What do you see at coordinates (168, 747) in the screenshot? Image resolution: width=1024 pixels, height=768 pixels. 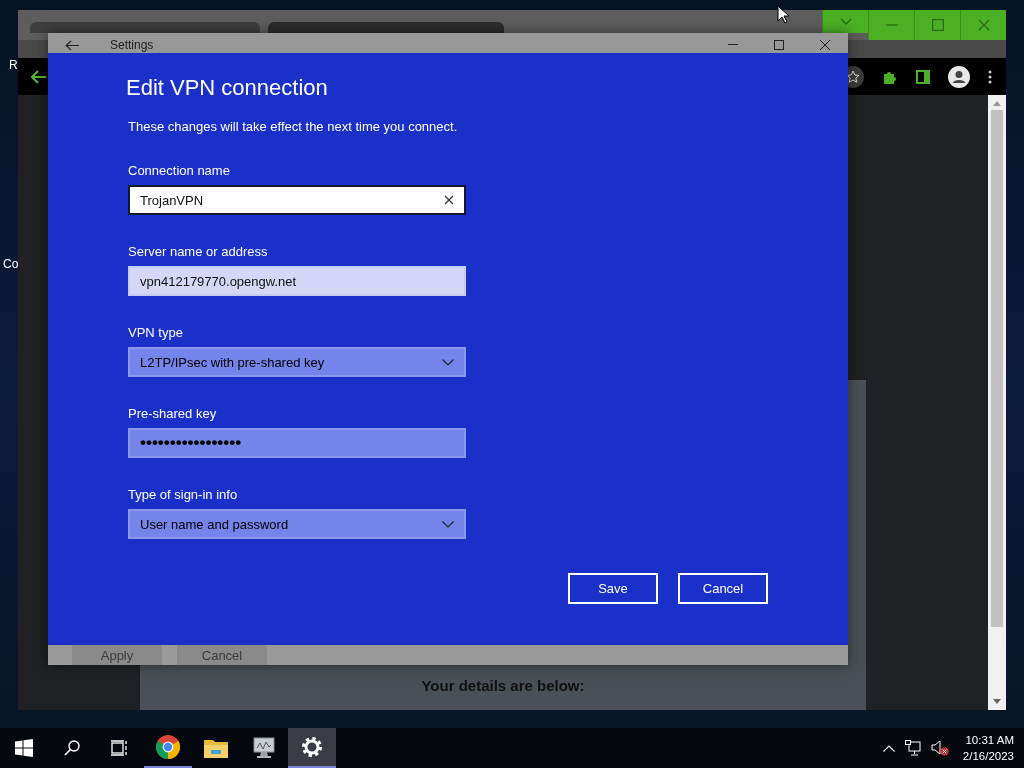 I see `chrome-icon` at bounding box center [168, 747].